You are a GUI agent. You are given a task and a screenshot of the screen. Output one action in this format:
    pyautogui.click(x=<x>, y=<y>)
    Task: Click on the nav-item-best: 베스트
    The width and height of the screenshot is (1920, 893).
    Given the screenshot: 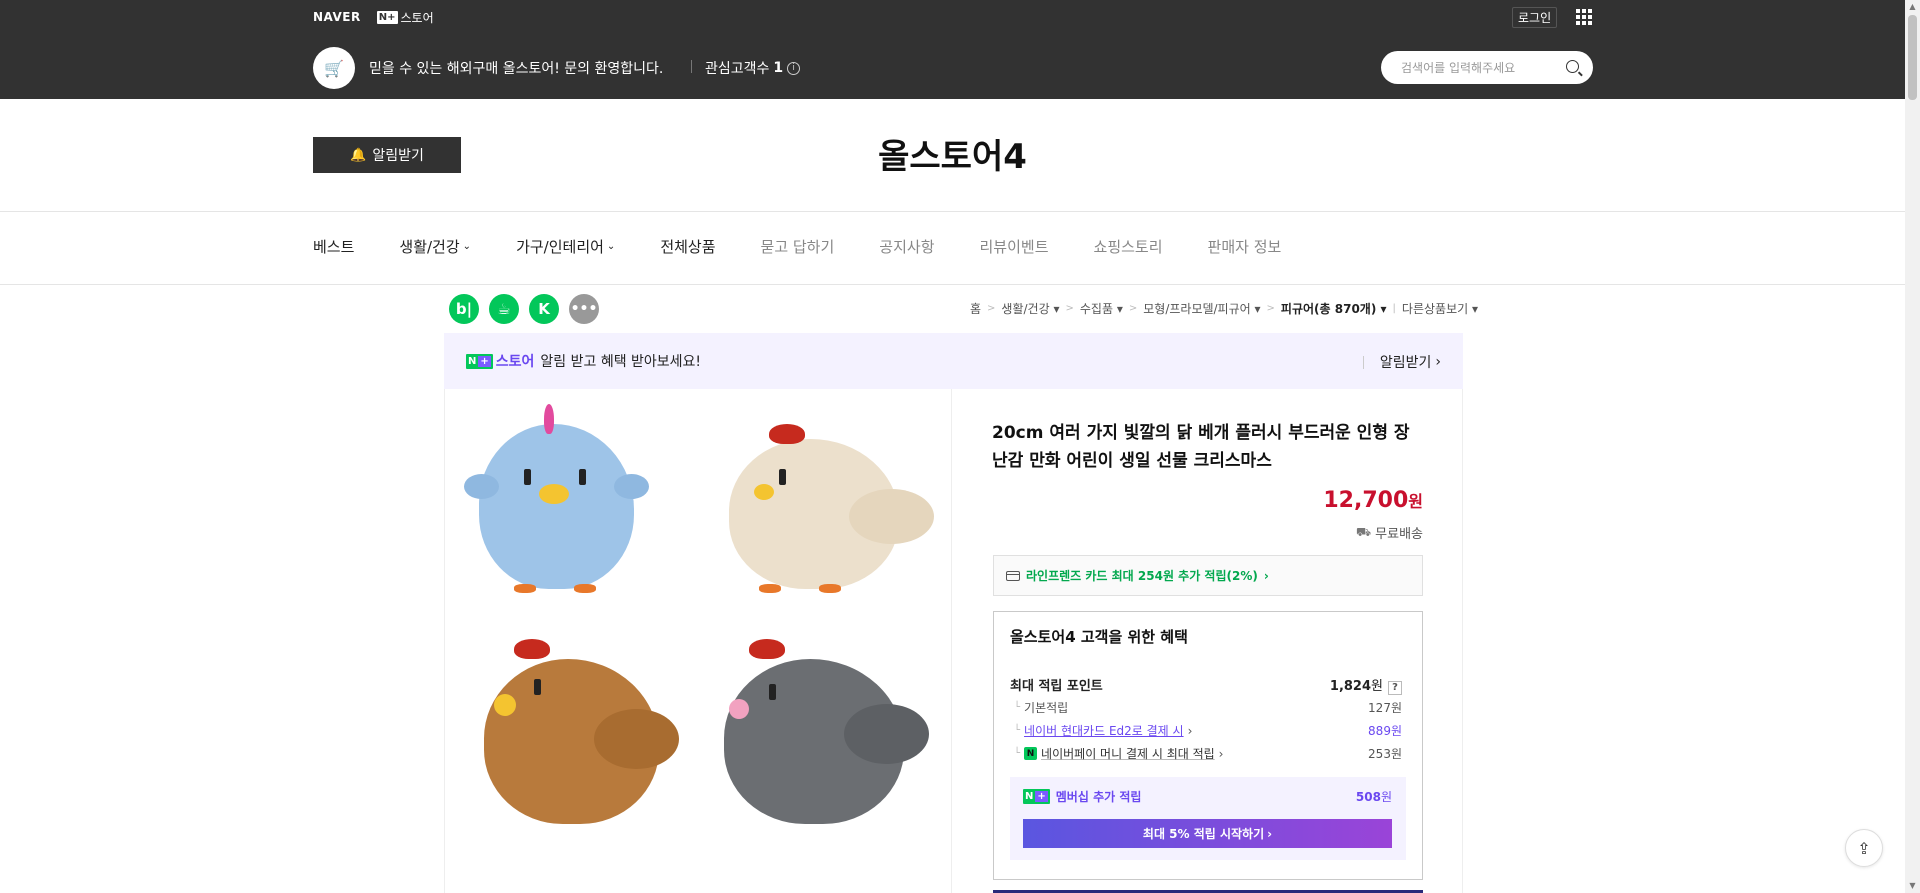 What is the action you would take?
    pyautogui.click(x=333, y=246)
    